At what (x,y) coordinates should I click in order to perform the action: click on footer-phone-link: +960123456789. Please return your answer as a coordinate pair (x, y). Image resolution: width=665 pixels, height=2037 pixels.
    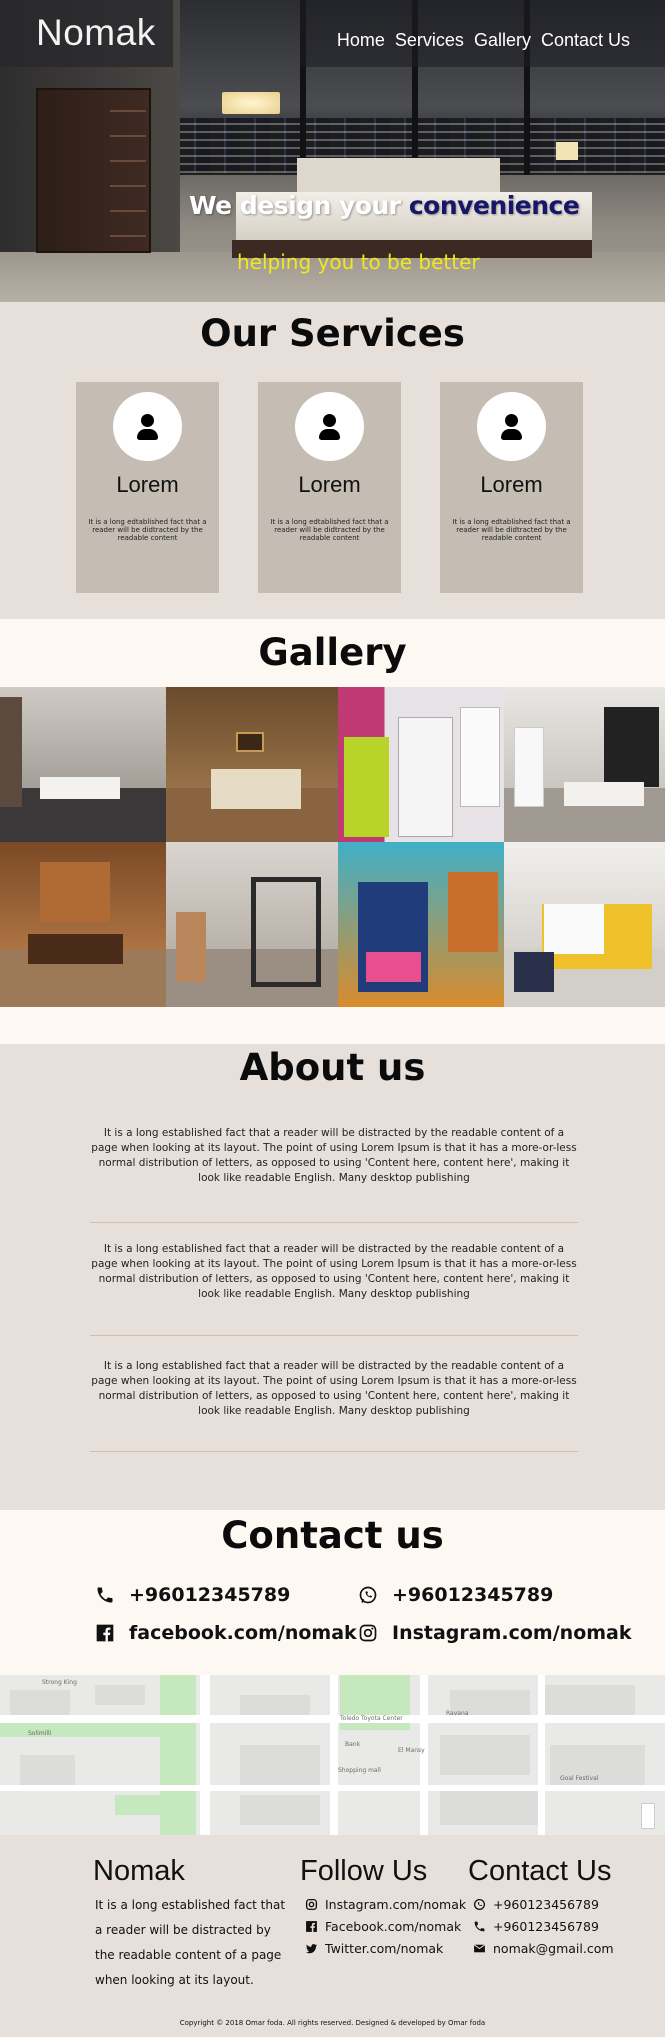
    Looking at the image, I should click on (535, 1926).